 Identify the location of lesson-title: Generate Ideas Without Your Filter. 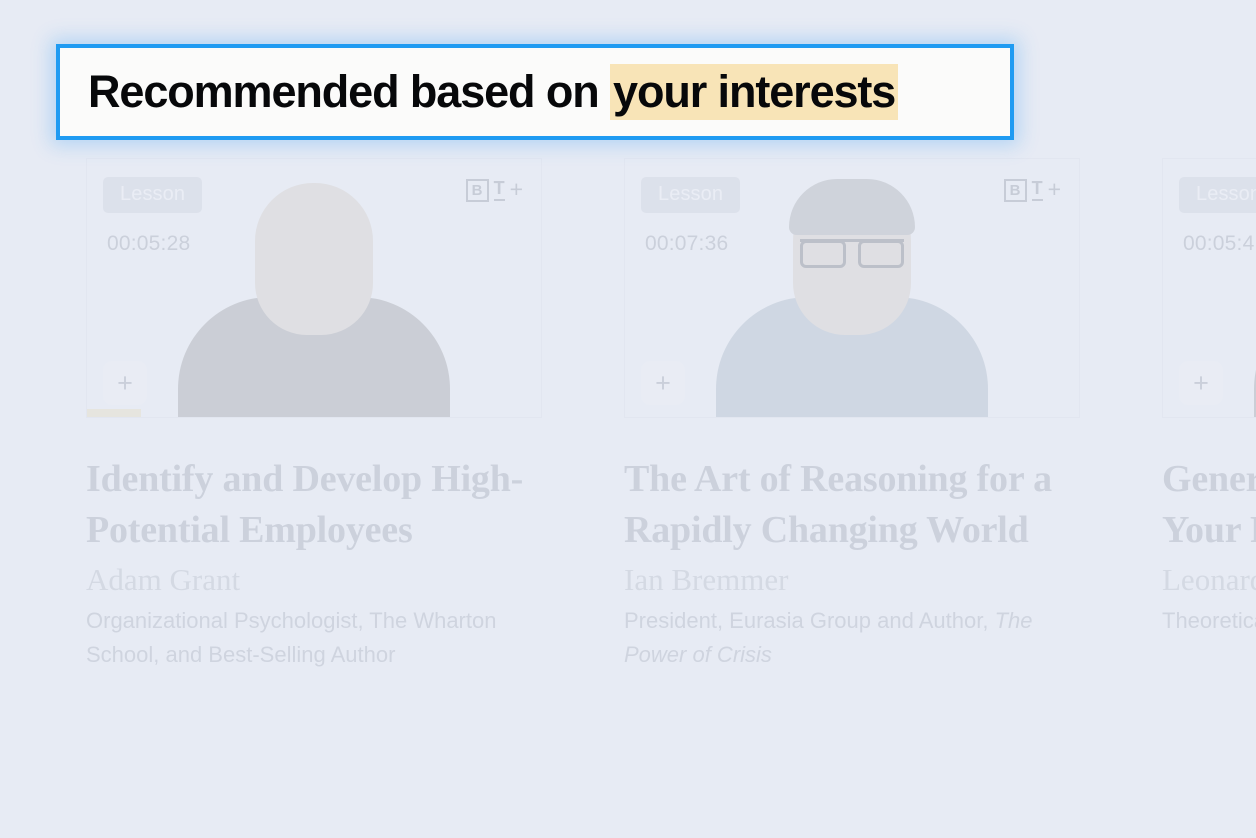
(1209, 505).